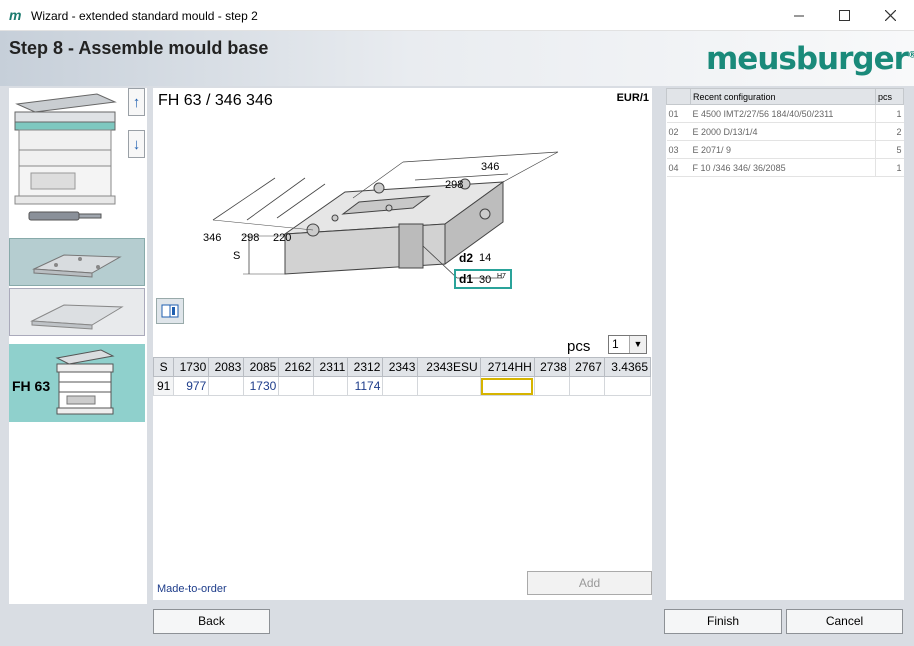 This screenshot has height=646, width=914. I want to click on d2-value: 14, so click(485, 258).